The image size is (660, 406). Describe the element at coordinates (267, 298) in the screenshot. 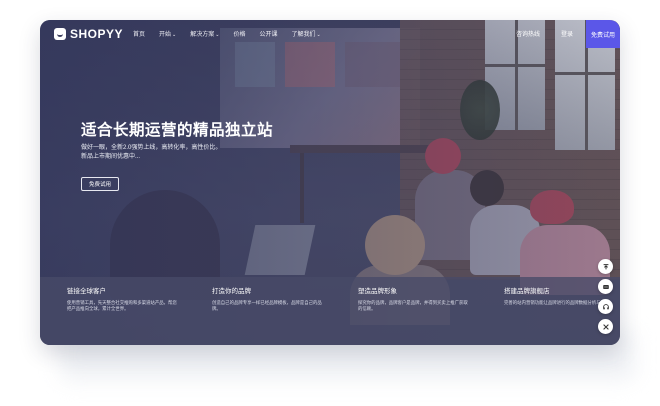

I see `feature-item: 打造你的品牌 创造自己的品牌专享一样已经品牌模板，品牌是自己的品牌。` at that location.